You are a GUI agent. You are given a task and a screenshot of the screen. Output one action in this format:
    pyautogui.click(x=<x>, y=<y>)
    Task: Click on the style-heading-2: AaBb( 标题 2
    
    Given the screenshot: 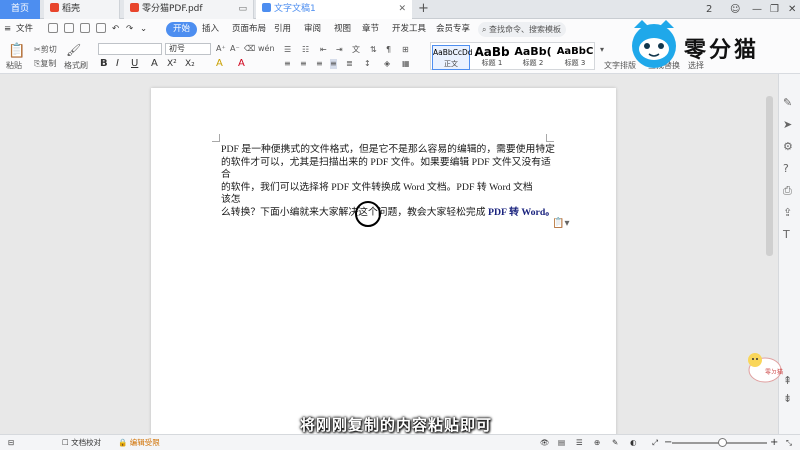 What is the action you would take?
    pyautogui.click(x=533, y=56)
    